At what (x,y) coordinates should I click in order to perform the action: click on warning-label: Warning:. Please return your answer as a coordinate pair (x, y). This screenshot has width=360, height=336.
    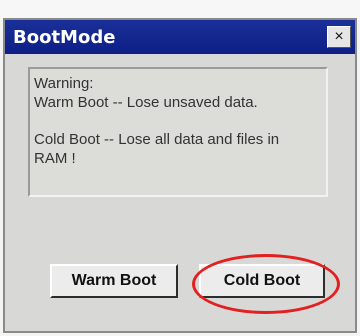
    Looking at the image, I should click on (64, 83).